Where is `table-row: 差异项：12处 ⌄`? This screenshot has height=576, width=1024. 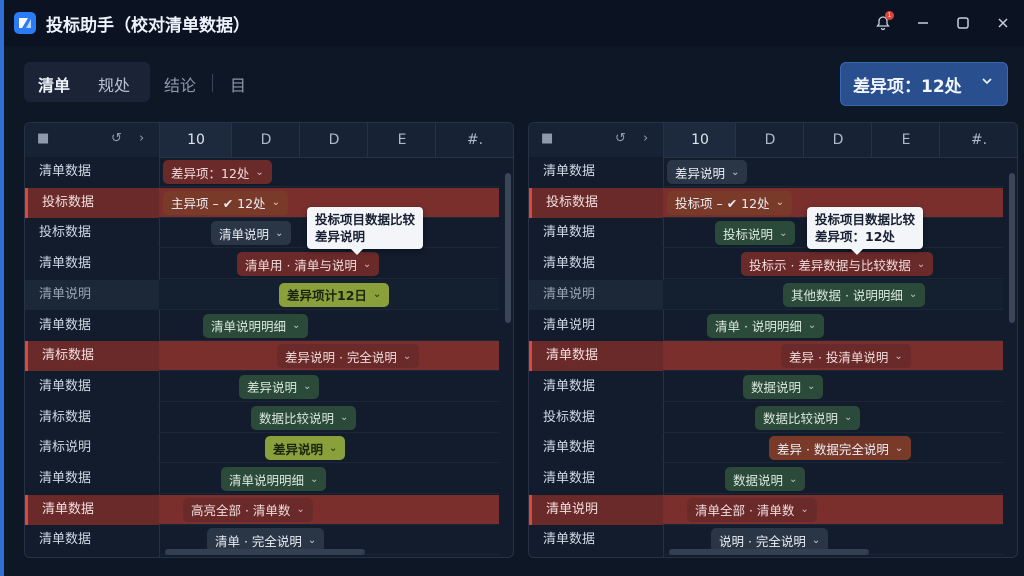 table-row: 差异项：12处 ⌄ is located at coordinates (329, 172).